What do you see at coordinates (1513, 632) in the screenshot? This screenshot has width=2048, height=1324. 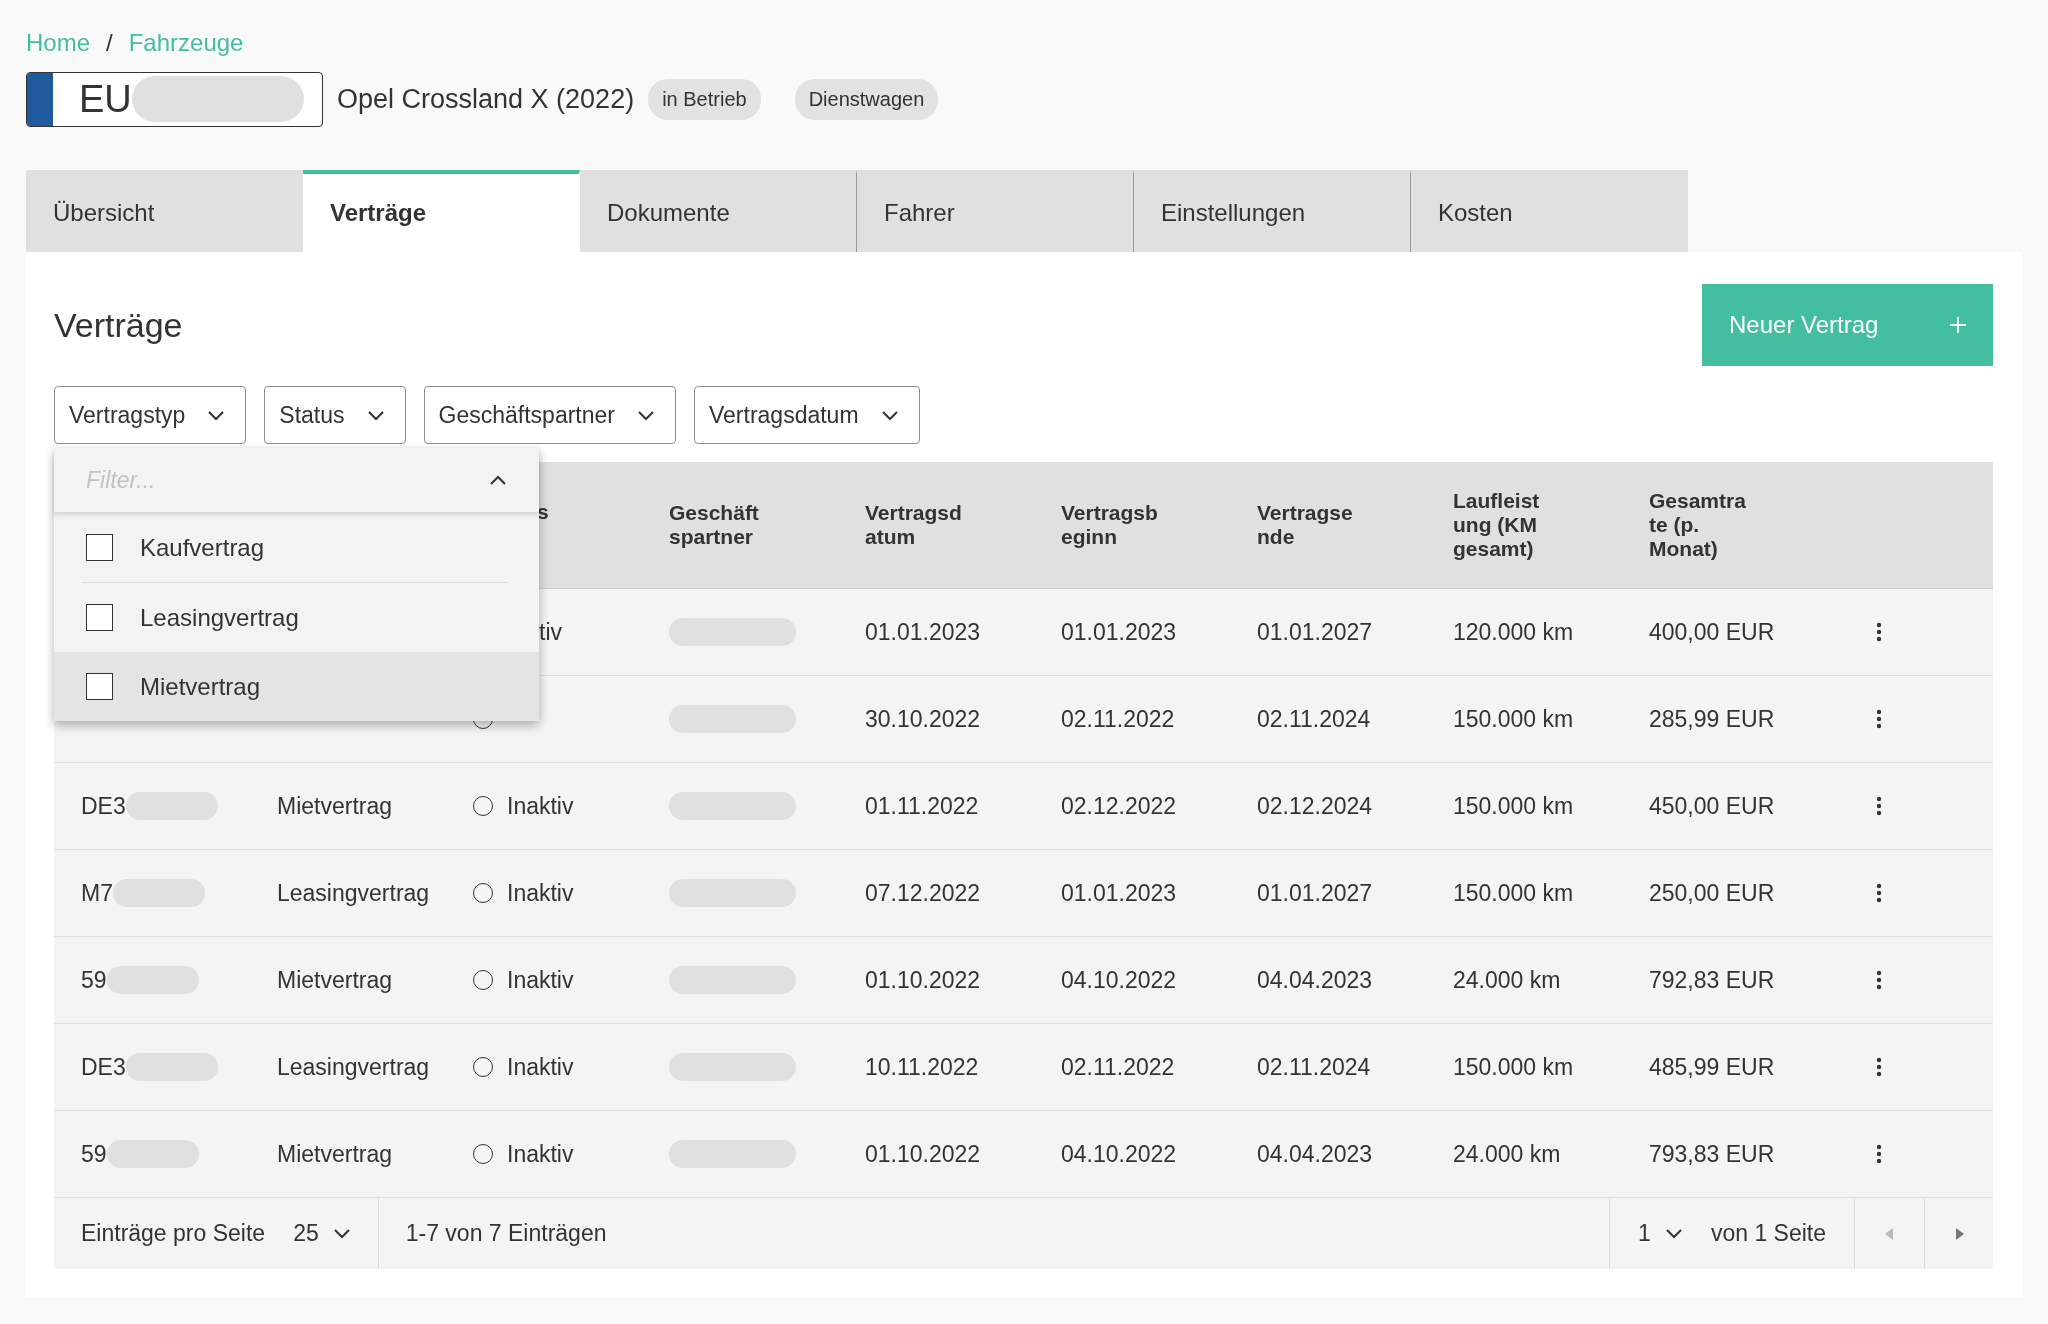 I see `table-cell: 120.000 km` at bounding box center [1513, 632].